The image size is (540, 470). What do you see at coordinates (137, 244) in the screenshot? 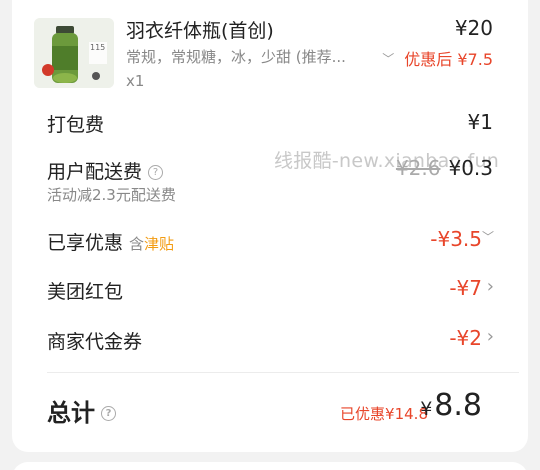
I see `included-prefix: 含` at bounding box center [137, 244].